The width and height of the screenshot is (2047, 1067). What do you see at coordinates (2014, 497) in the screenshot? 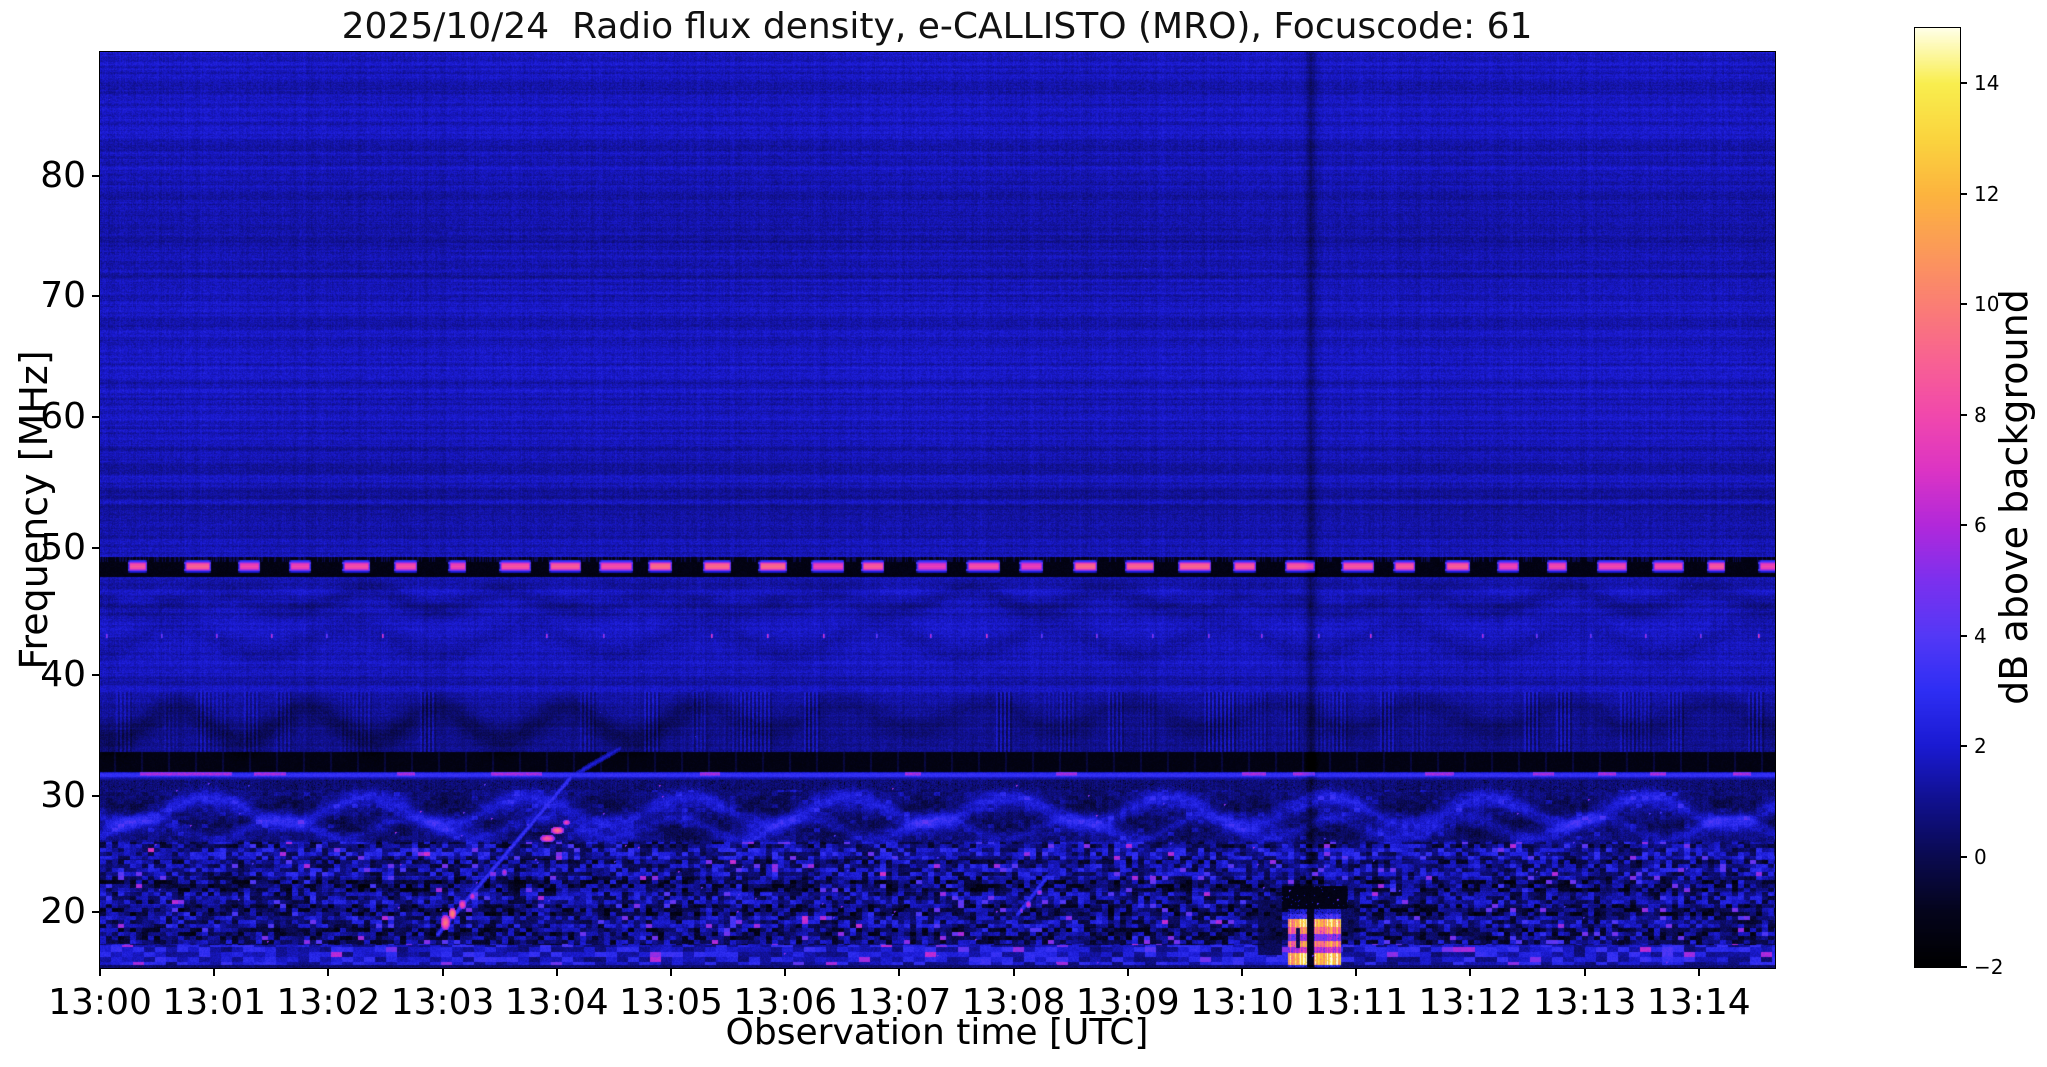
I see `colorbar-label: dB above background` at bounding box center [2014, 497].